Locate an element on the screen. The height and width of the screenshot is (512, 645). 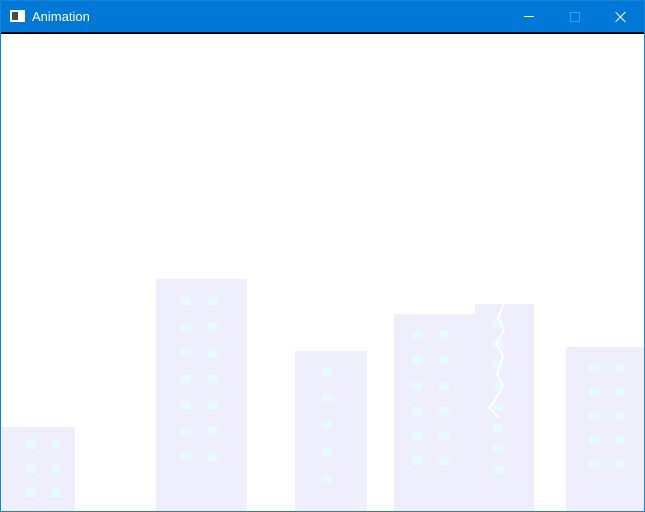
minimize-icon is located at coordinates (529, 16).